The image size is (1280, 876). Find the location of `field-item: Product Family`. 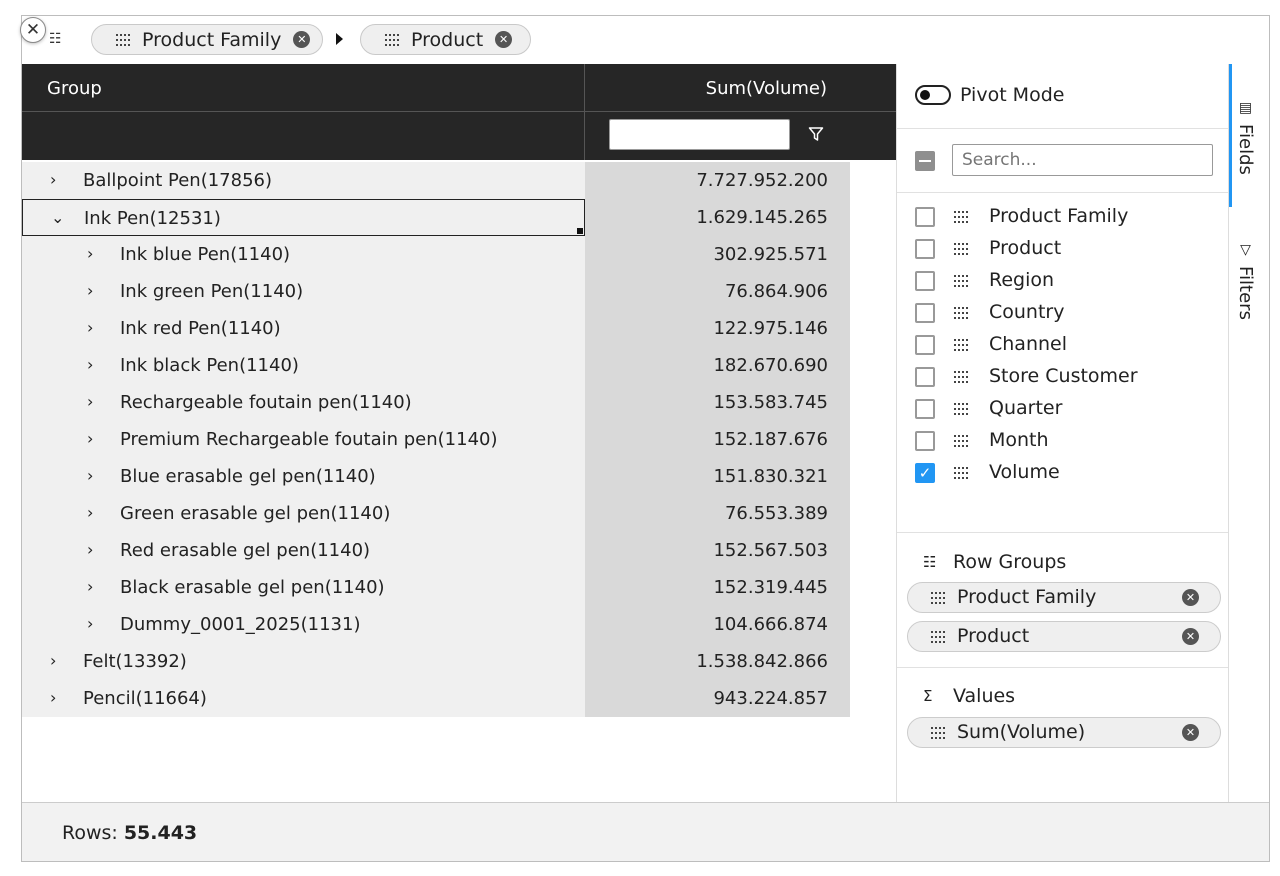

field-item: Product Family is located at coordinates (1065, 217).